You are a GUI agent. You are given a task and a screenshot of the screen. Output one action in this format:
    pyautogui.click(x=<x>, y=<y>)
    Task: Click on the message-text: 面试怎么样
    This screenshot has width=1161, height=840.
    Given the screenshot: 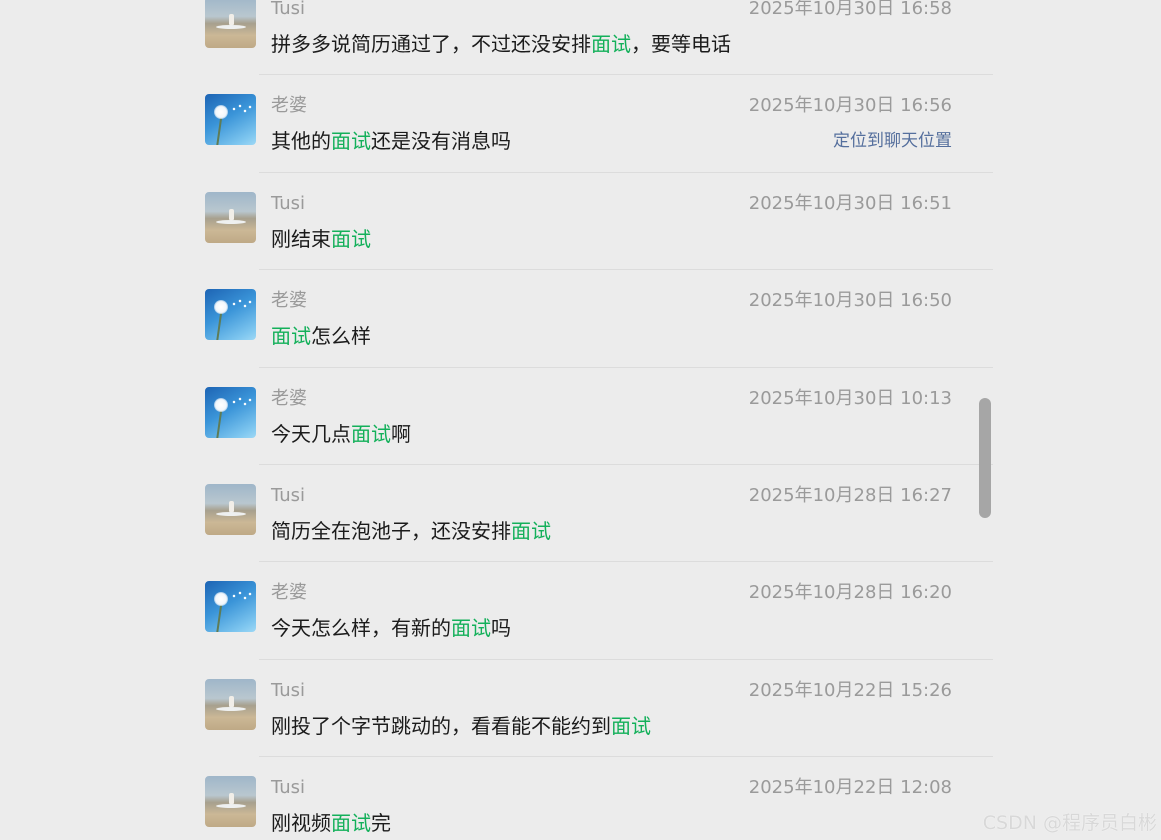 What is the action you would take?
    pyautogui.click(x=321, y=336)
    